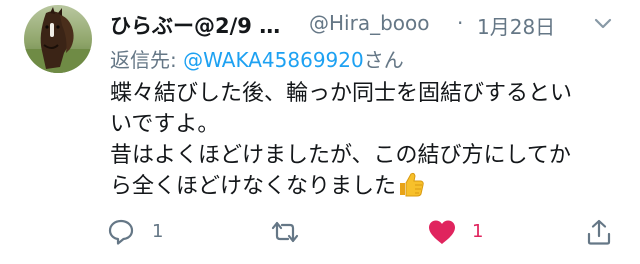 The height and width of the screenshot is (264, 640). I want to click on replying-to: 返信先: @WAKA45869920さん, so click(257, 58).